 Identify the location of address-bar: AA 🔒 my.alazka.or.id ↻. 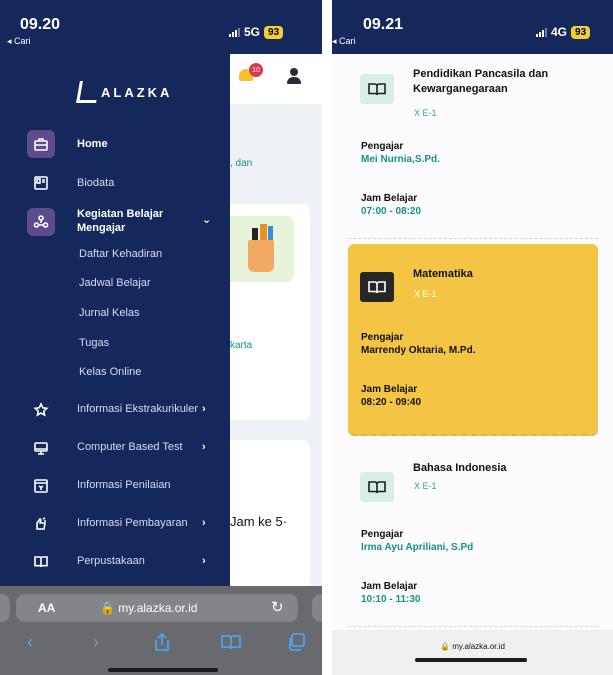
(157, 608).